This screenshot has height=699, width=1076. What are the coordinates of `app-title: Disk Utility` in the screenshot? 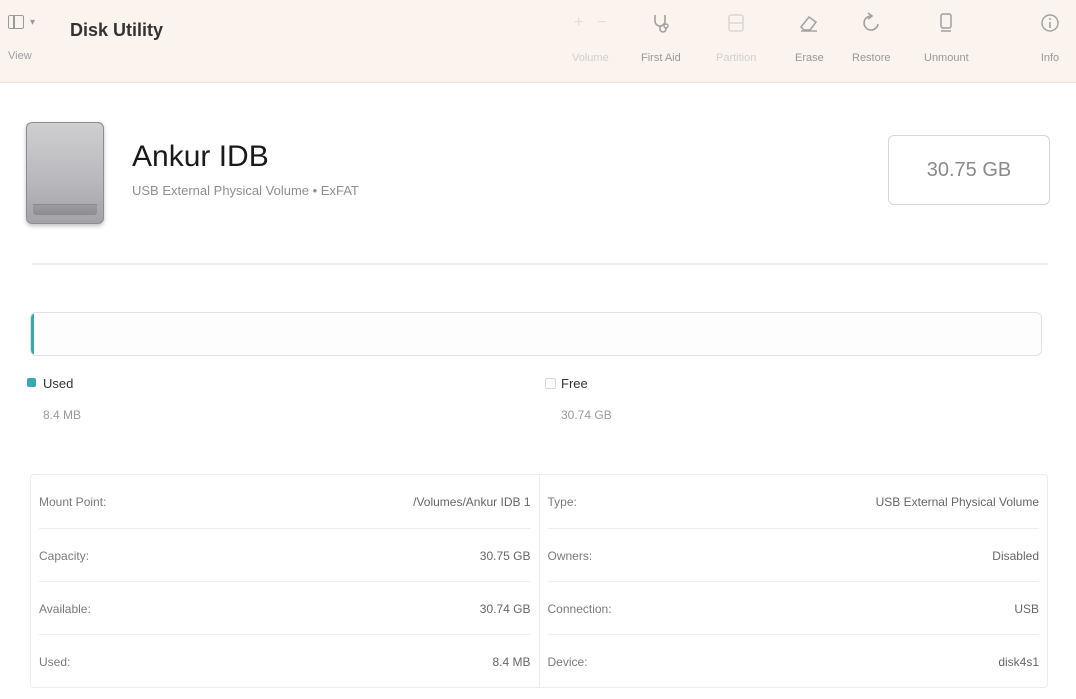 It's located at (117, 30).